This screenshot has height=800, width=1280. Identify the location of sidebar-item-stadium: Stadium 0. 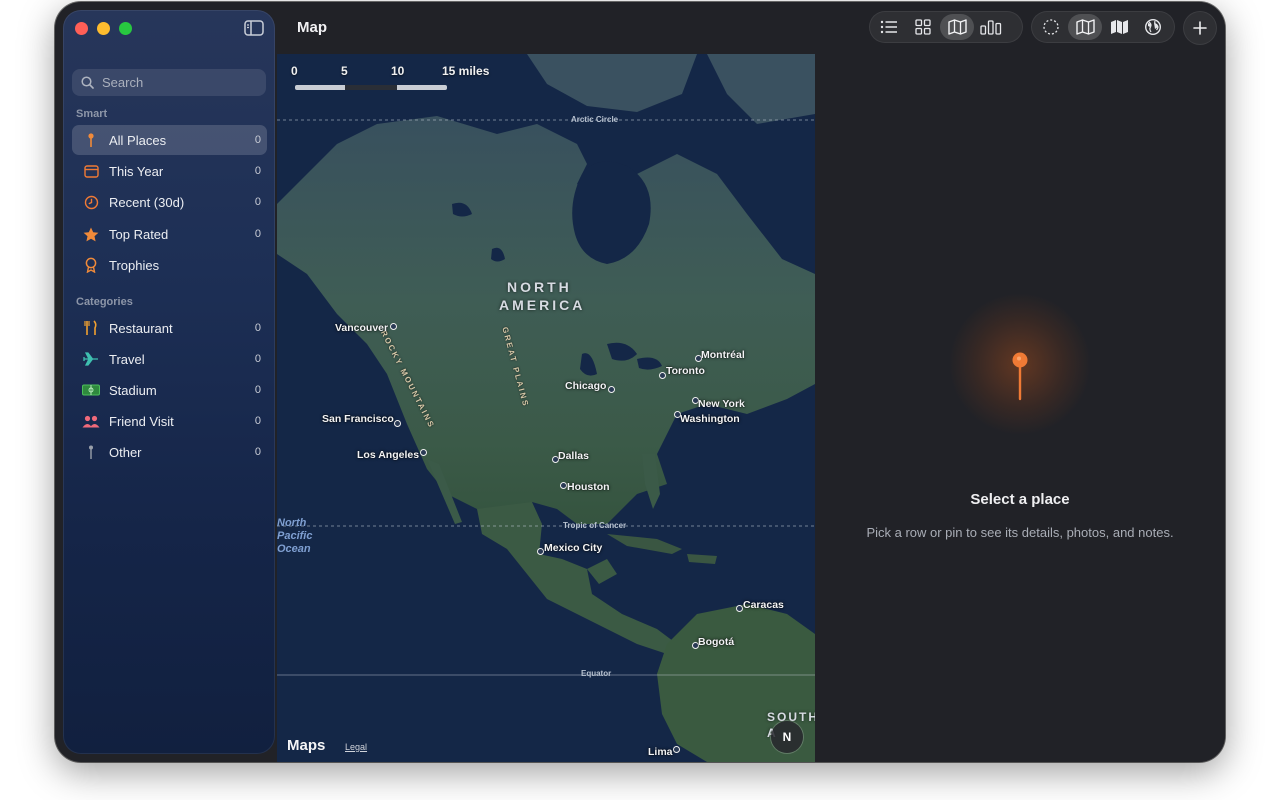
(169, 390).